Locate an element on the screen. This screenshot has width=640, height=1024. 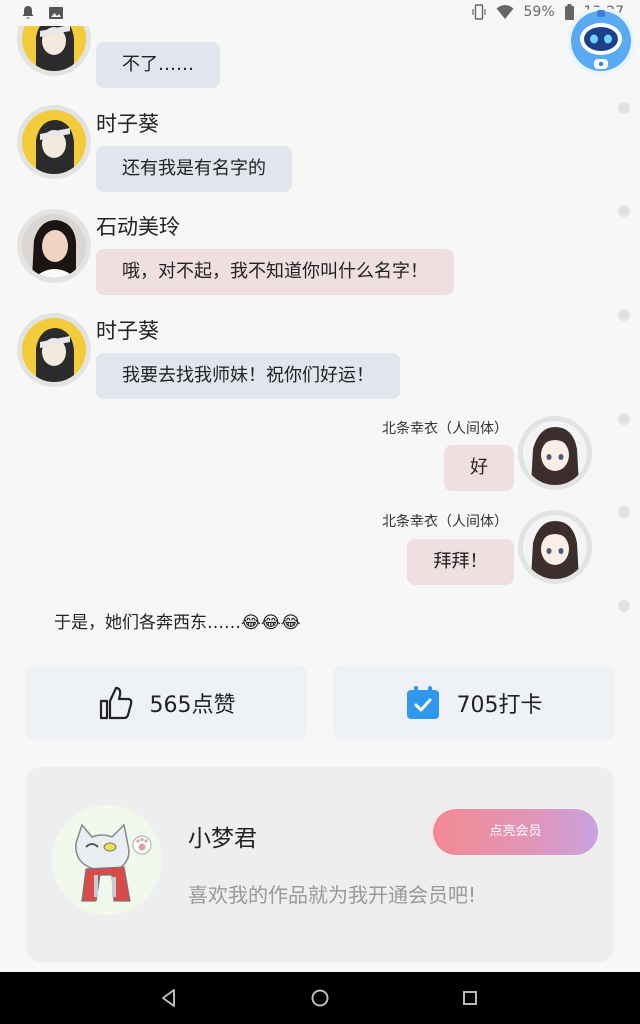
image-icon is located at coordinates (56, 13).